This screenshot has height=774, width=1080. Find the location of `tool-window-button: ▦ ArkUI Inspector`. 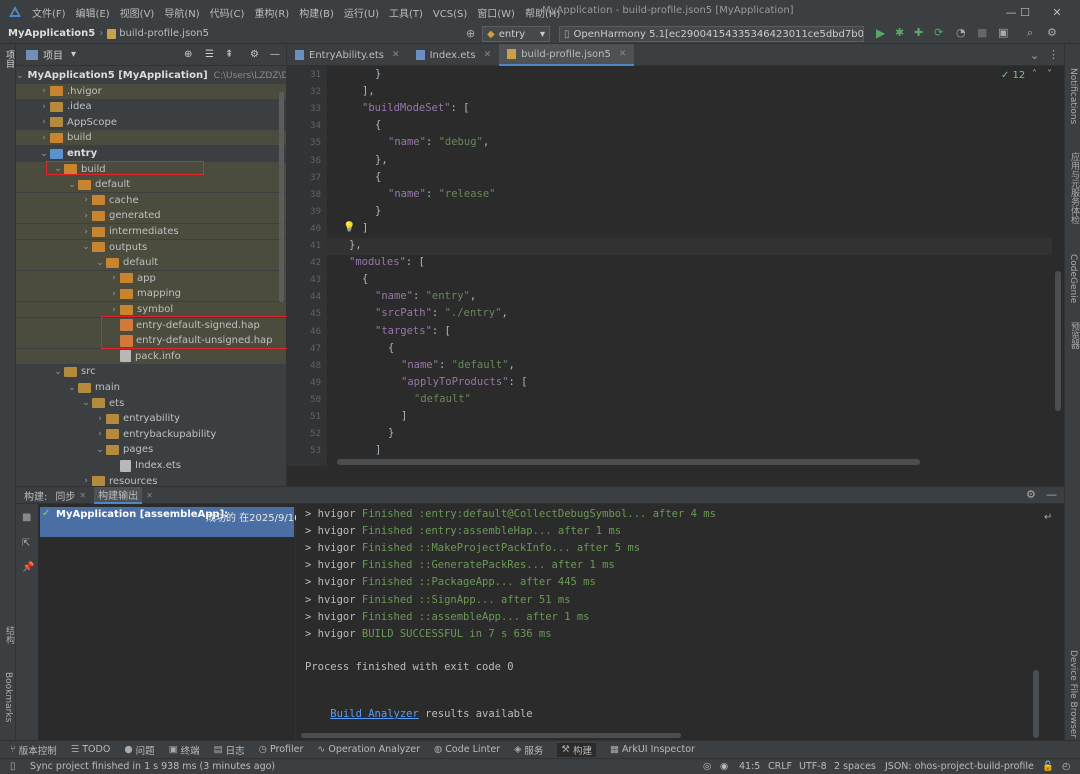

tool-window-button: ▦ ArkUI Inspector is located at coordinates (652, 749).